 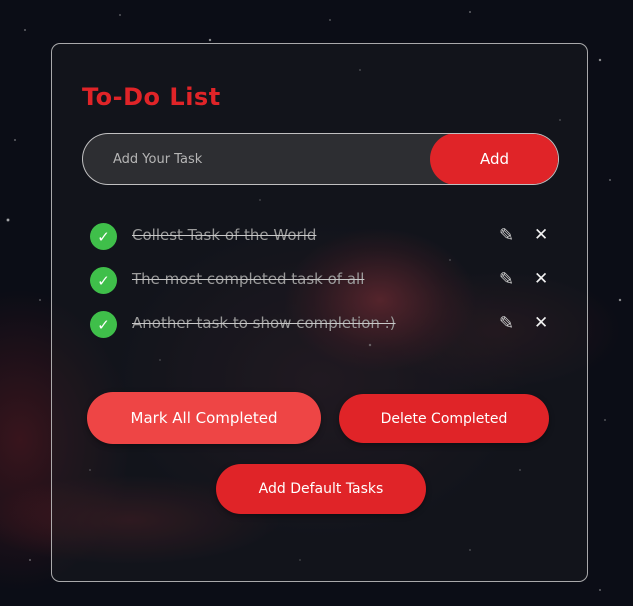 I want to click on task-text: Another task to show completion :), so click(x=264, y=323).